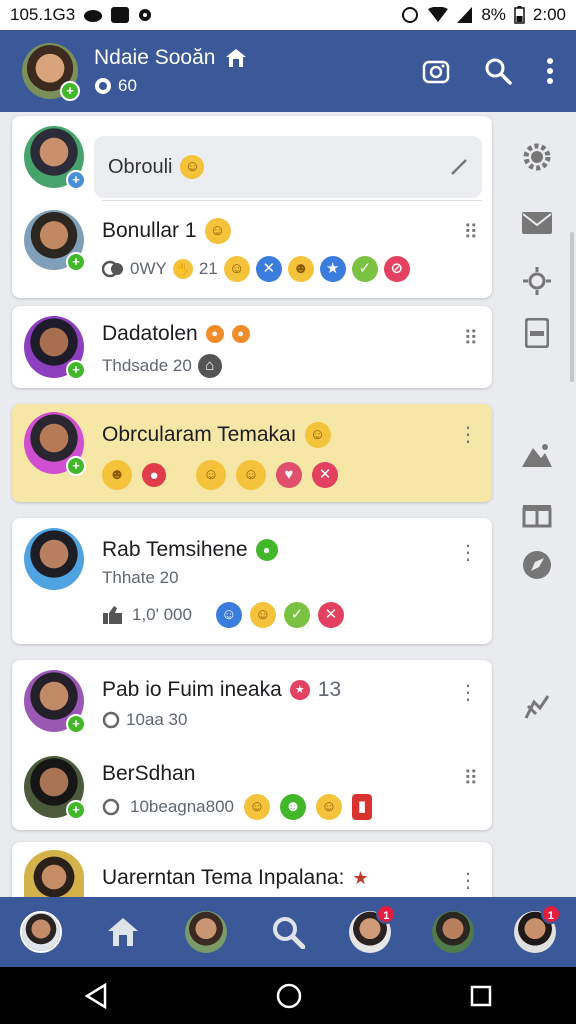 Image resolution: width=576 pixels, height=1024 pixels. I want to click on fire-emoji-icon: ★, so click(299, 690).